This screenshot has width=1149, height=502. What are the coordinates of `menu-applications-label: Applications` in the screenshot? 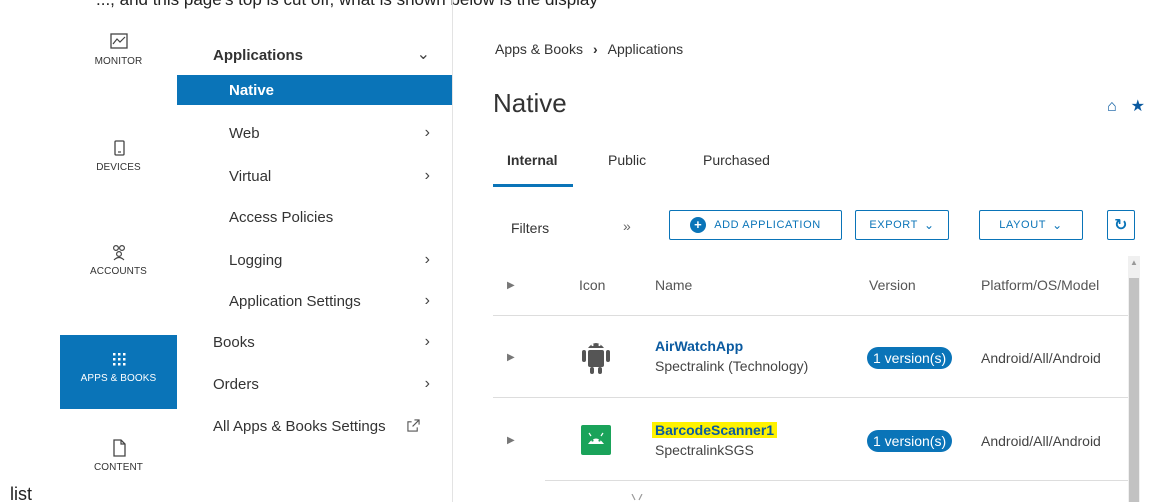 It's located at (258, 55).